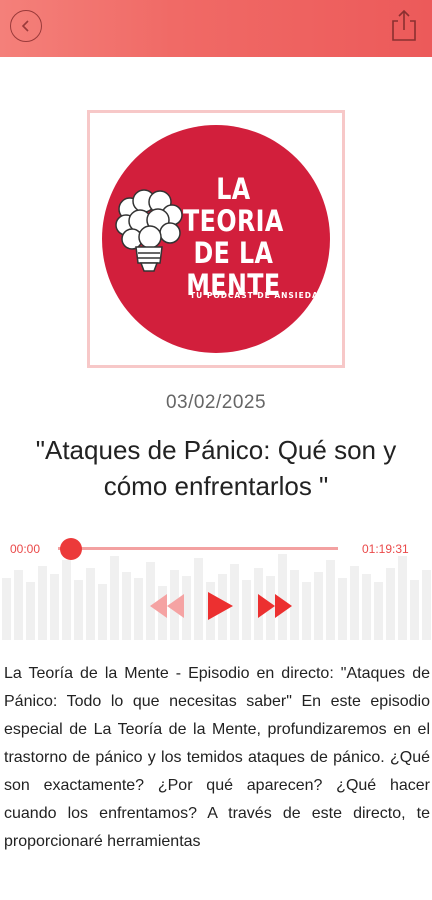  I want to click on episode-date: 03/02/2025, so click(216, 402).